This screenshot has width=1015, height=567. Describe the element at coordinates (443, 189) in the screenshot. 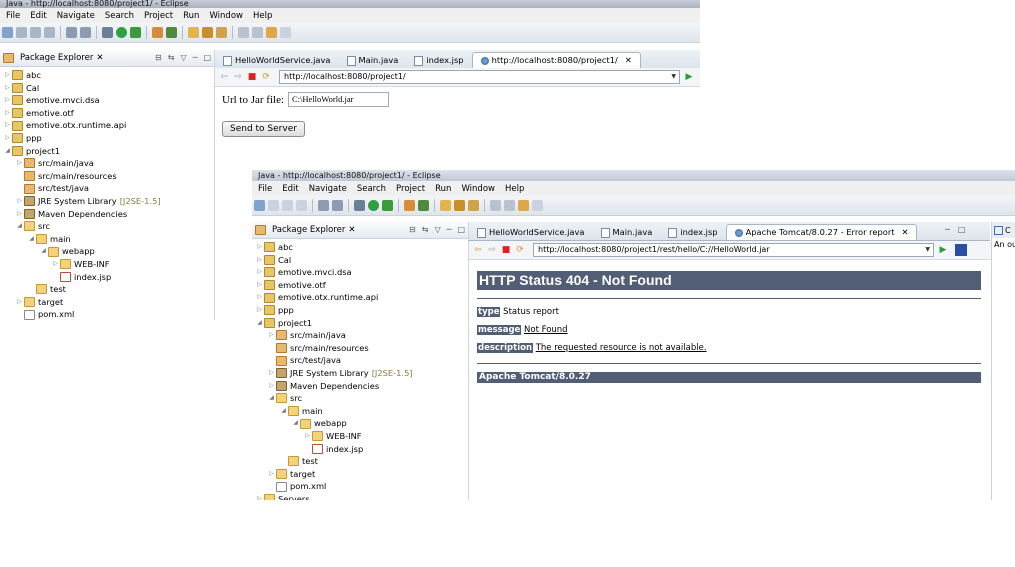

I see `menu-run: Run` at that location.